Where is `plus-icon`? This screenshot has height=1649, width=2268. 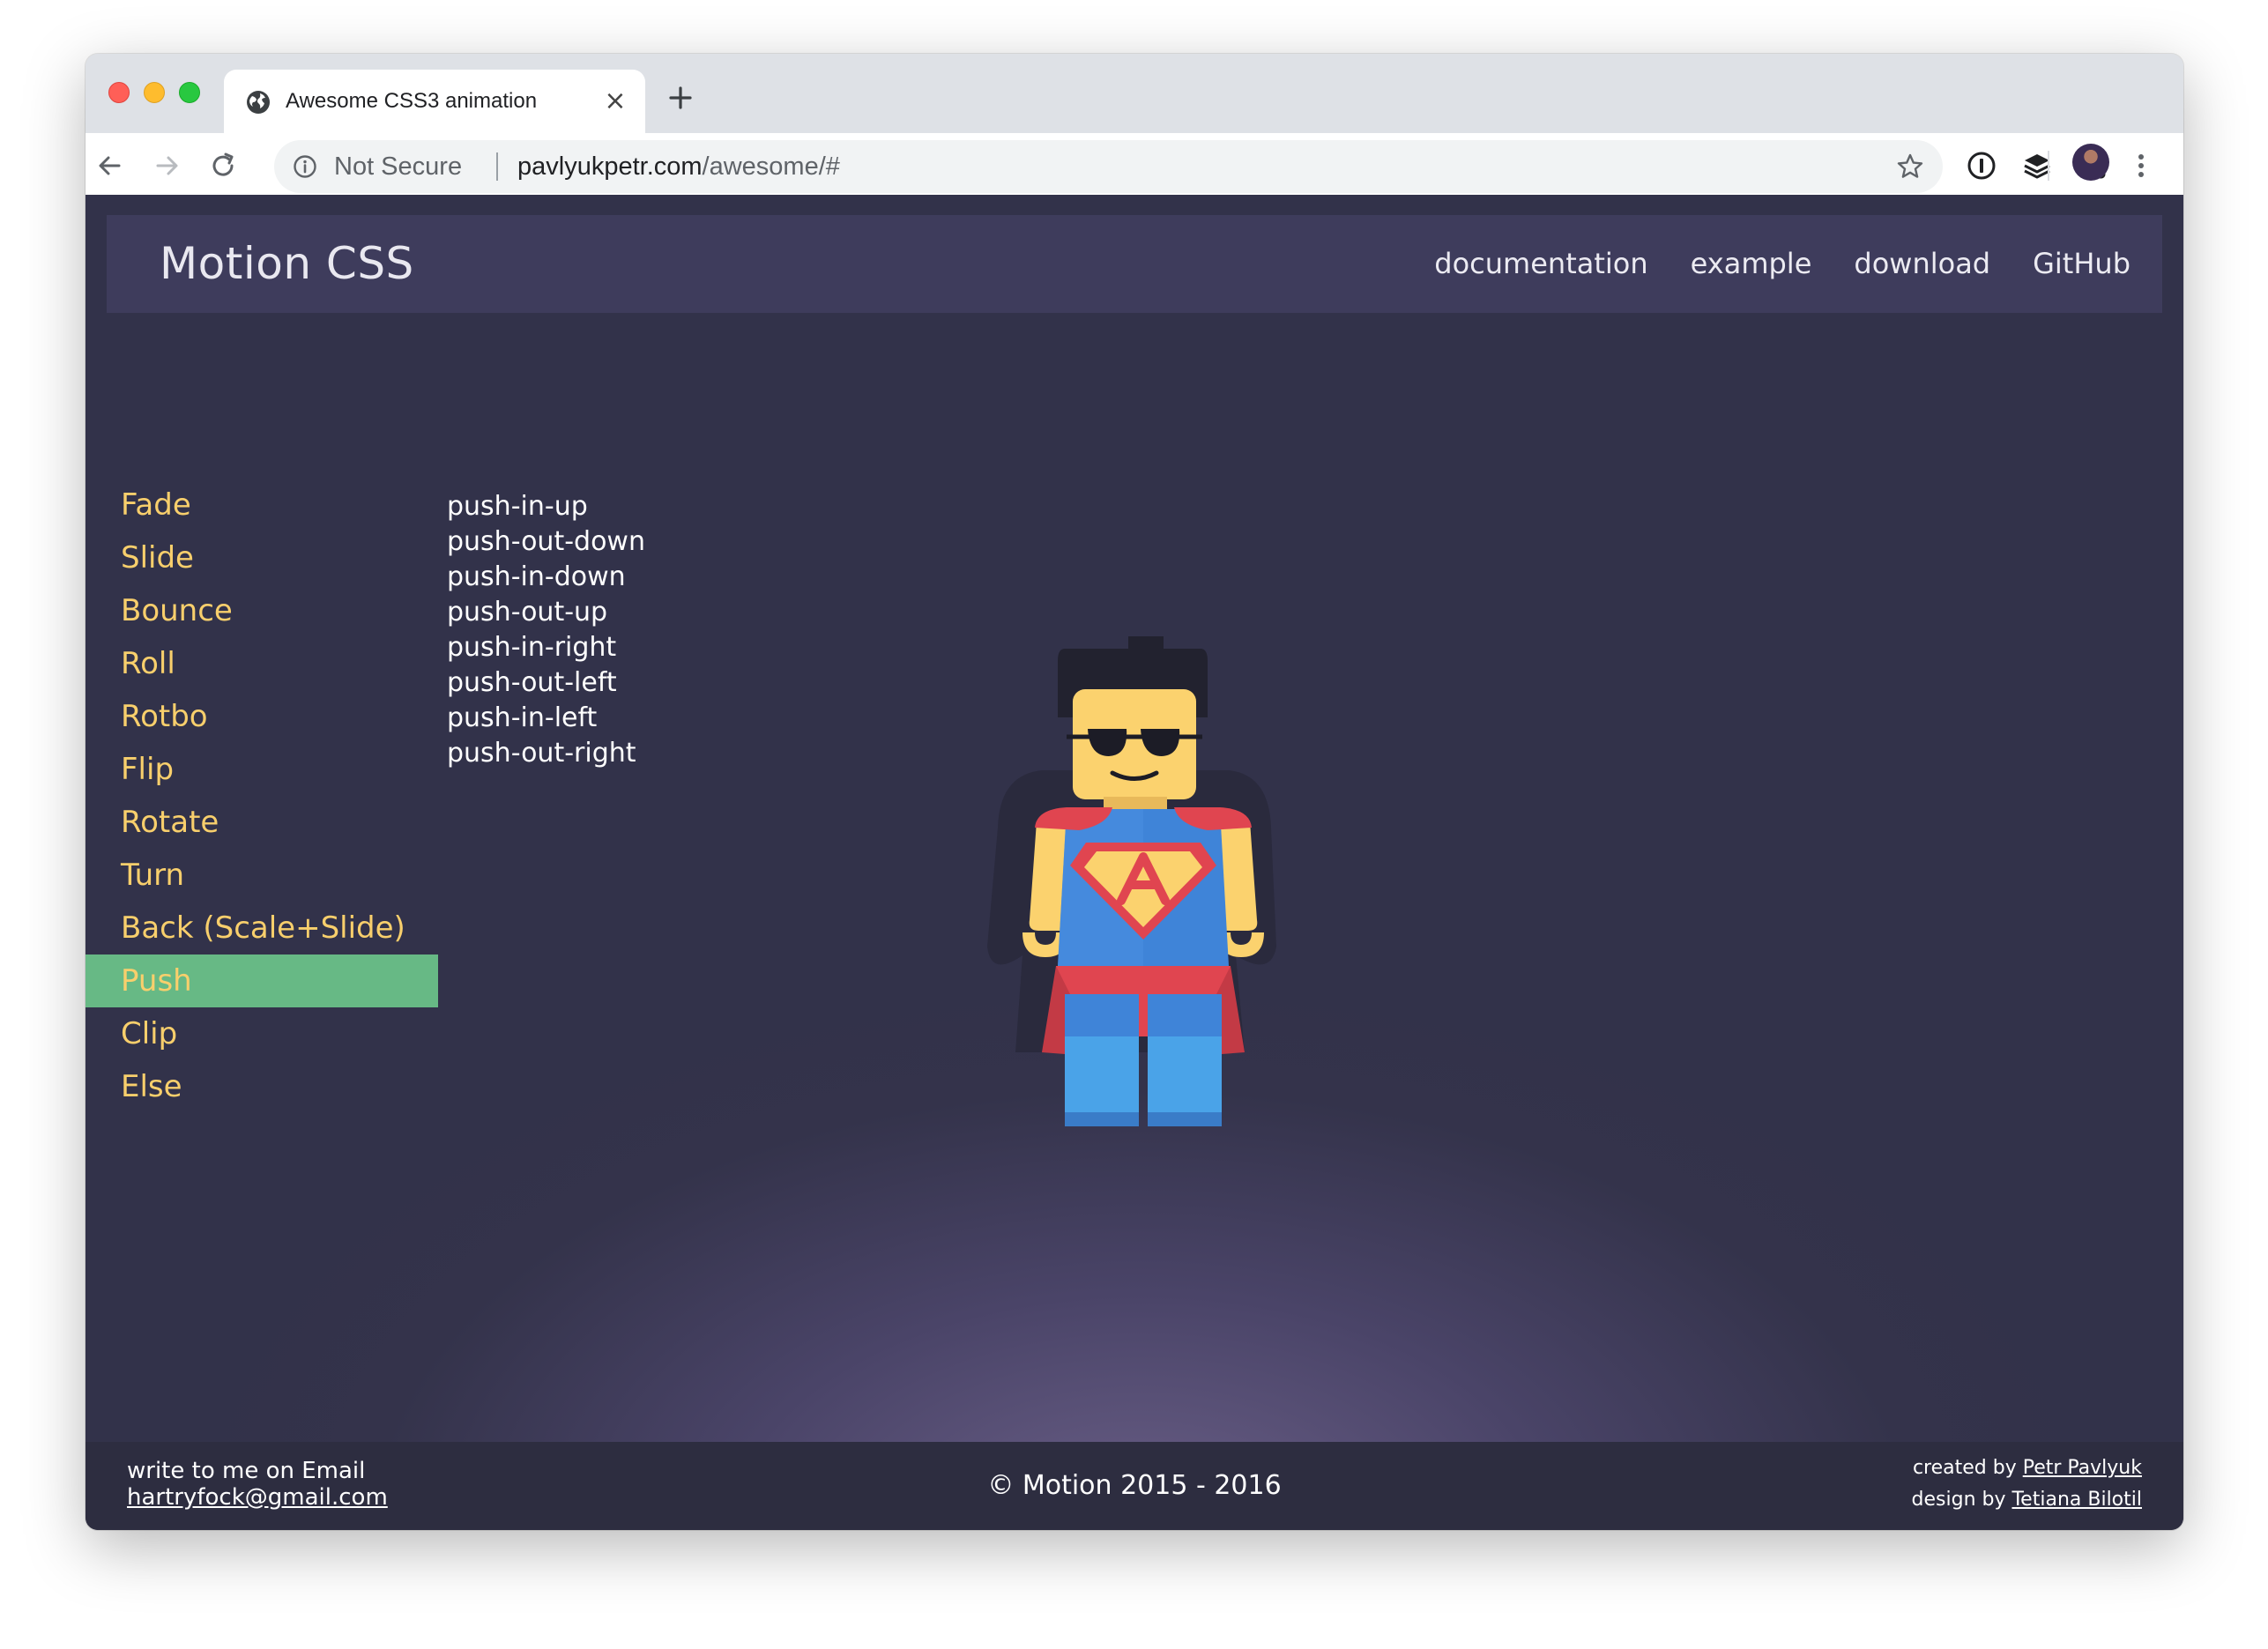 plus-icon is located at coordinates (680, 97).